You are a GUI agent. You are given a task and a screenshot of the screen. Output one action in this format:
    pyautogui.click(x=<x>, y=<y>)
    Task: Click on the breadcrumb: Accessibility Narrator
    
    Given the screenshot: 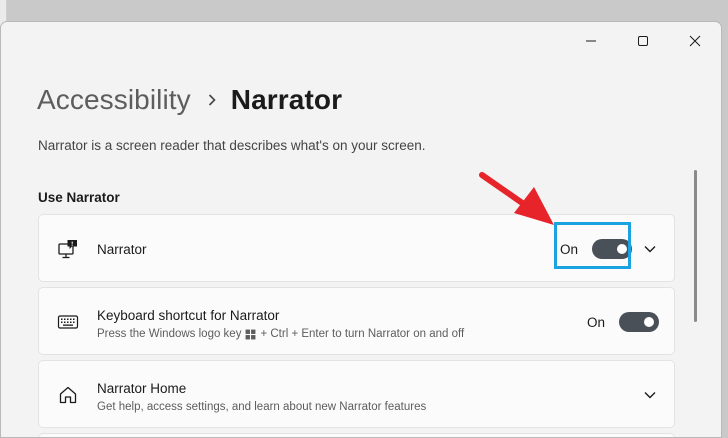 What is the action you would take?
    pyautogui.click(x=189, y=100)
    